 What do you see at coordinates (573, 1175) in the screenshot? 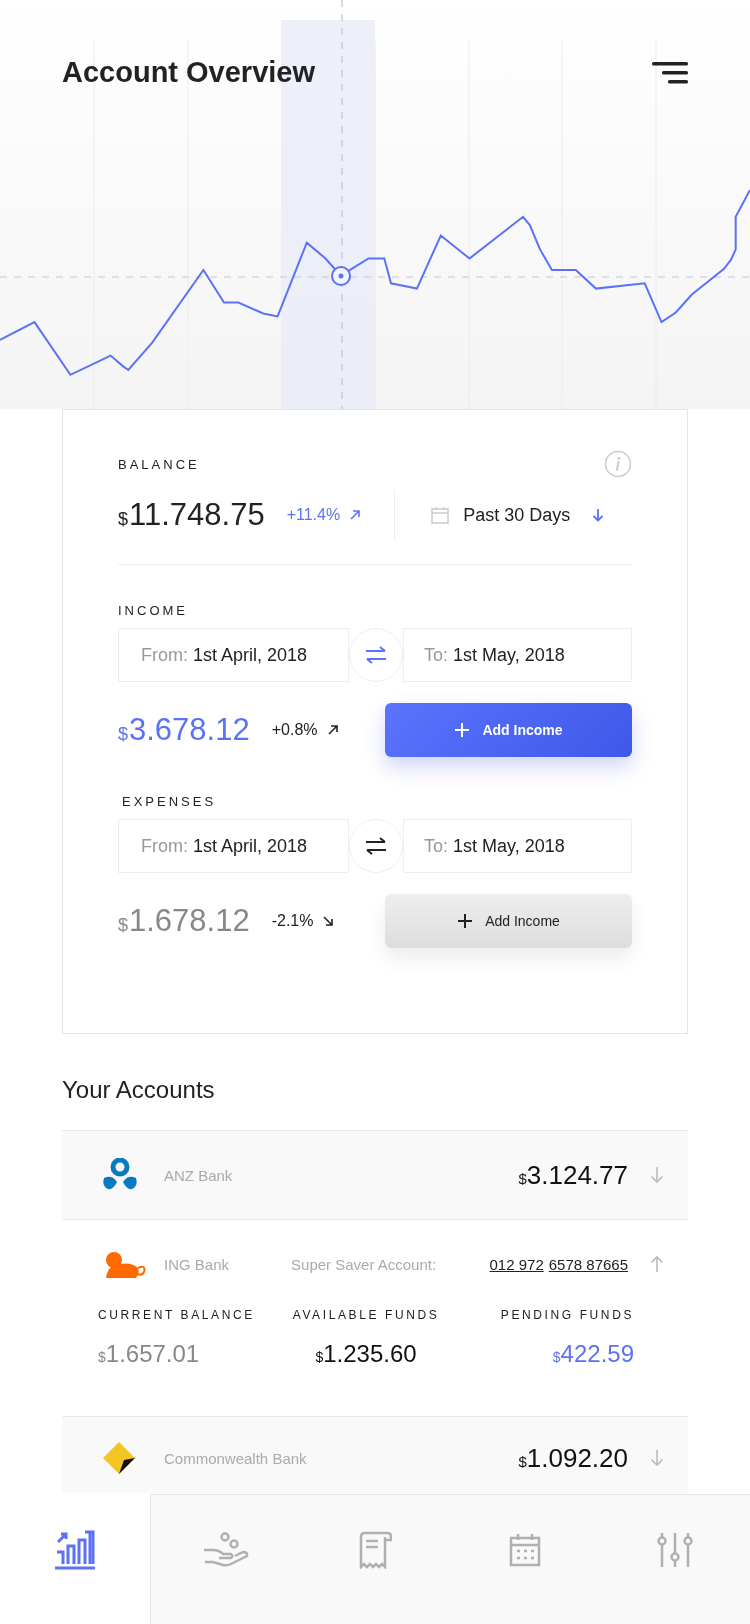
I see `account-balance: $3.124.77` at bounding box center [573, 1175].